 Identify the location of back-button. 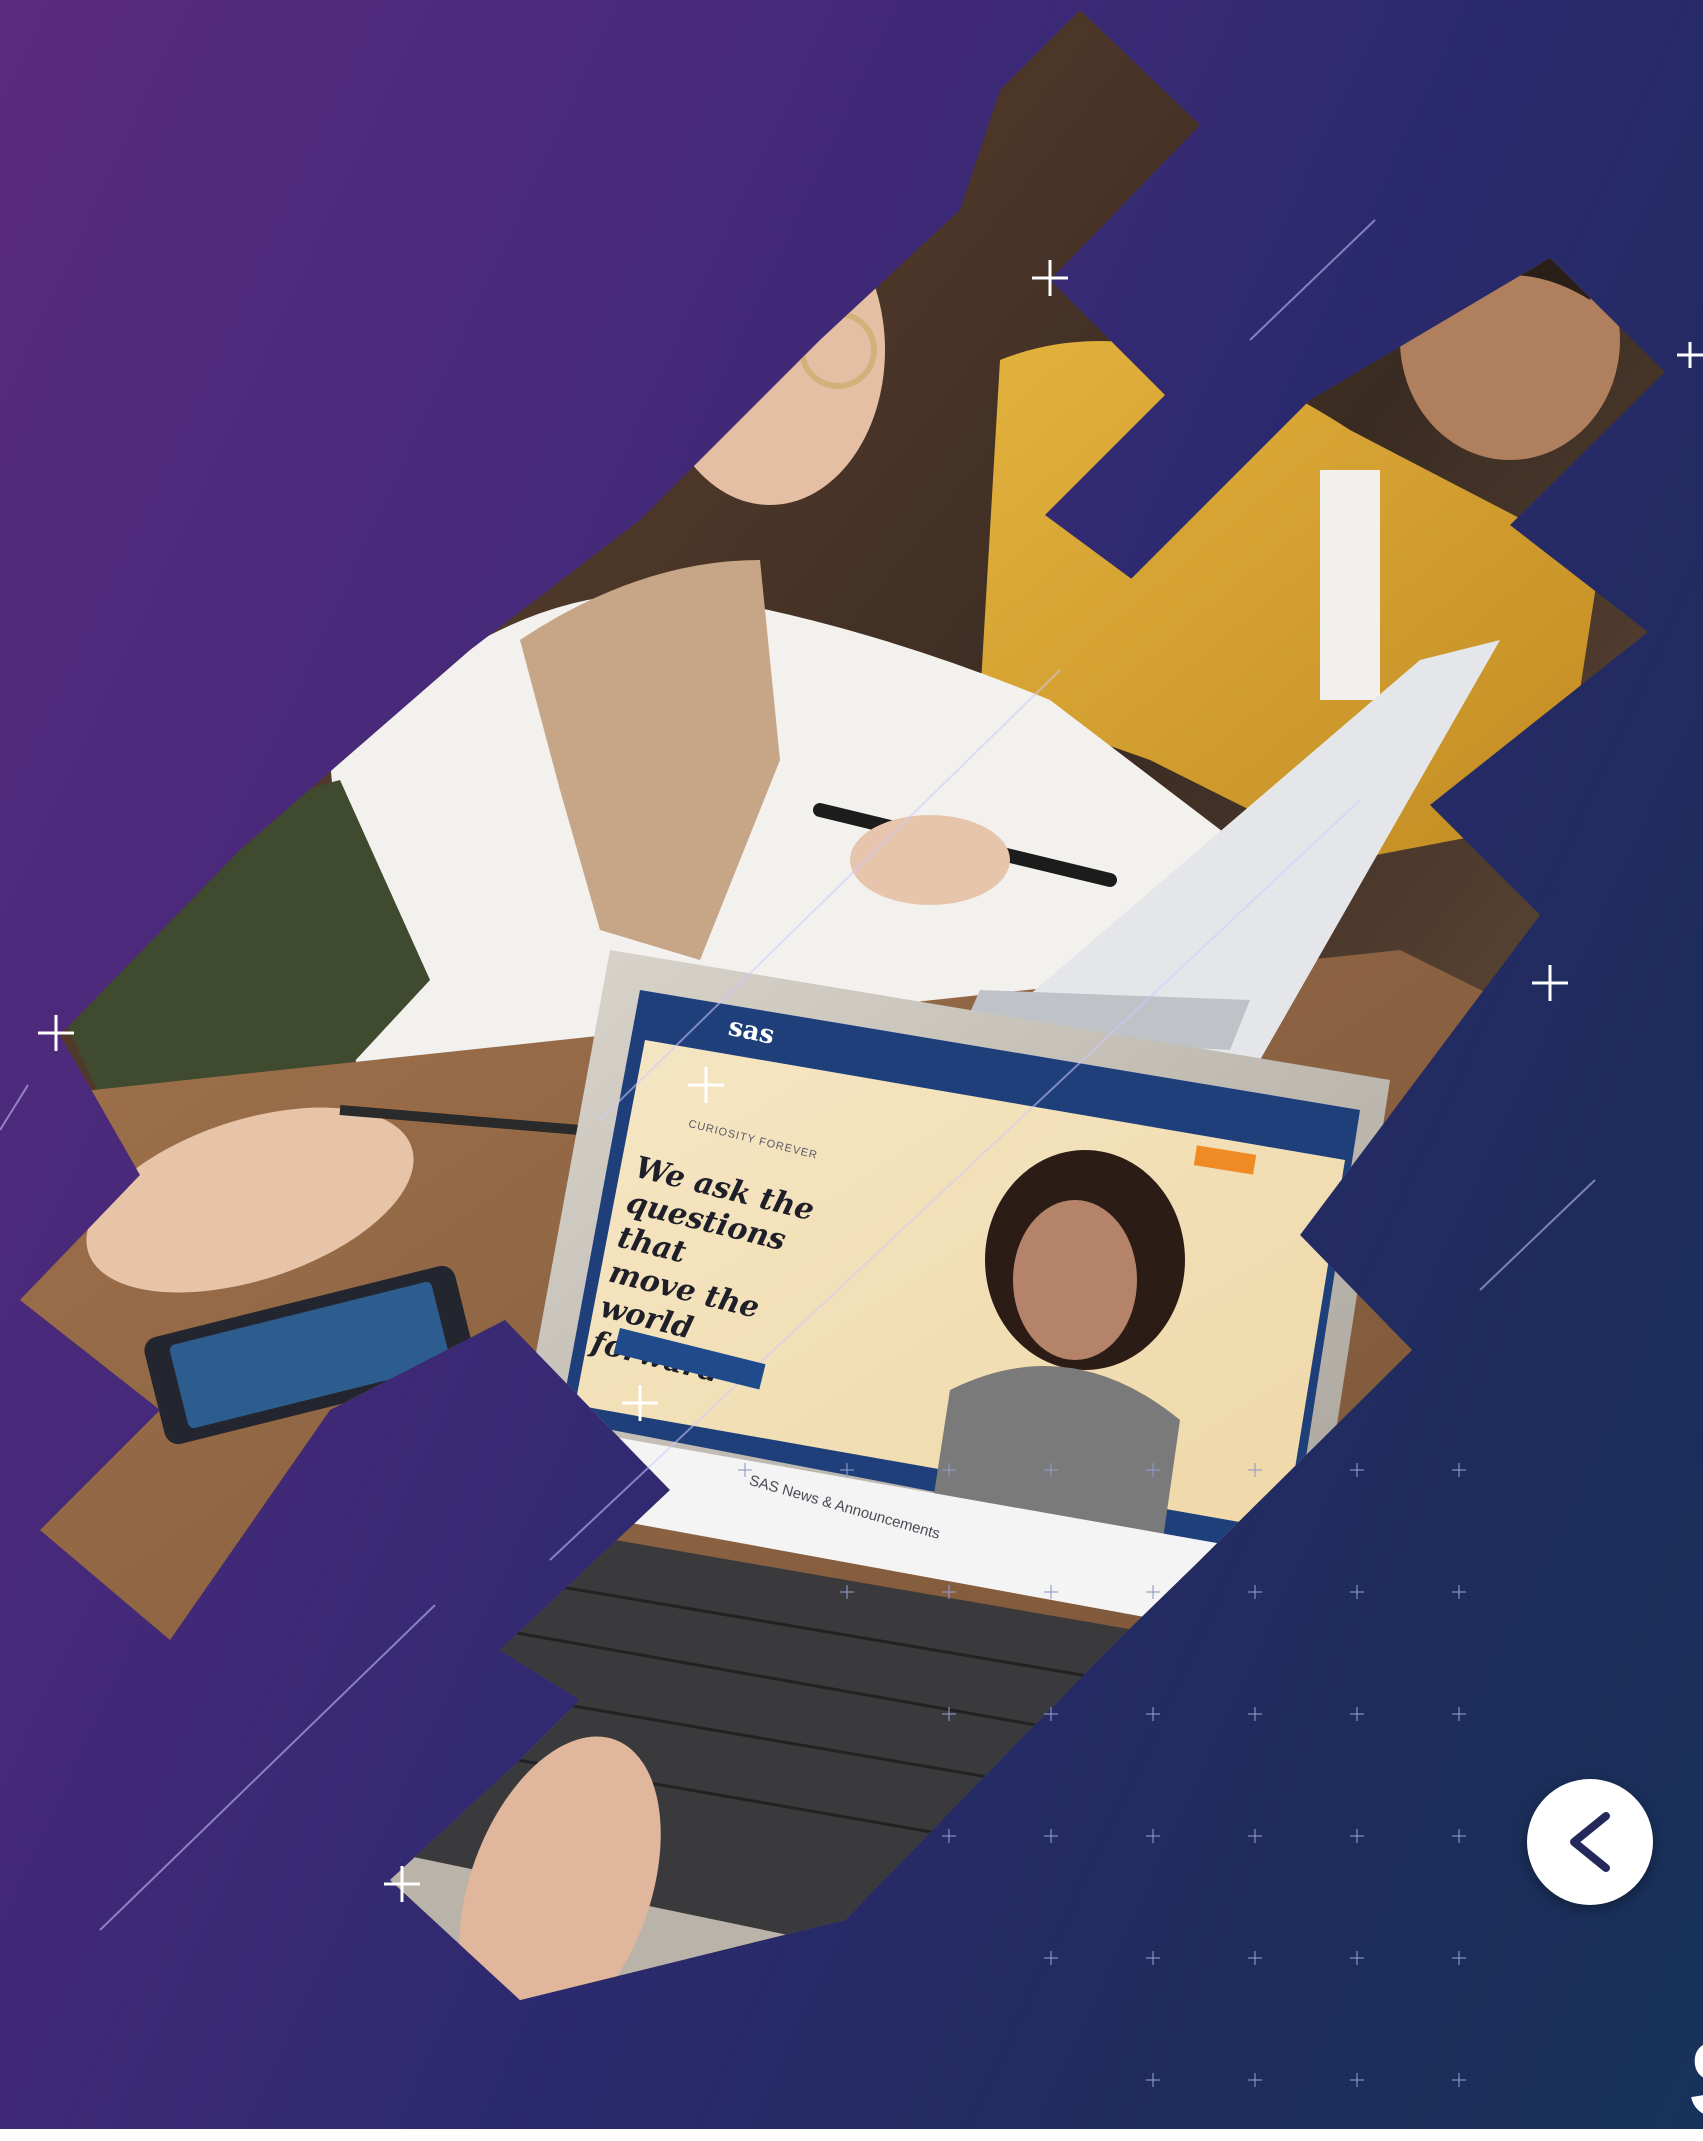
(1590, 1842).